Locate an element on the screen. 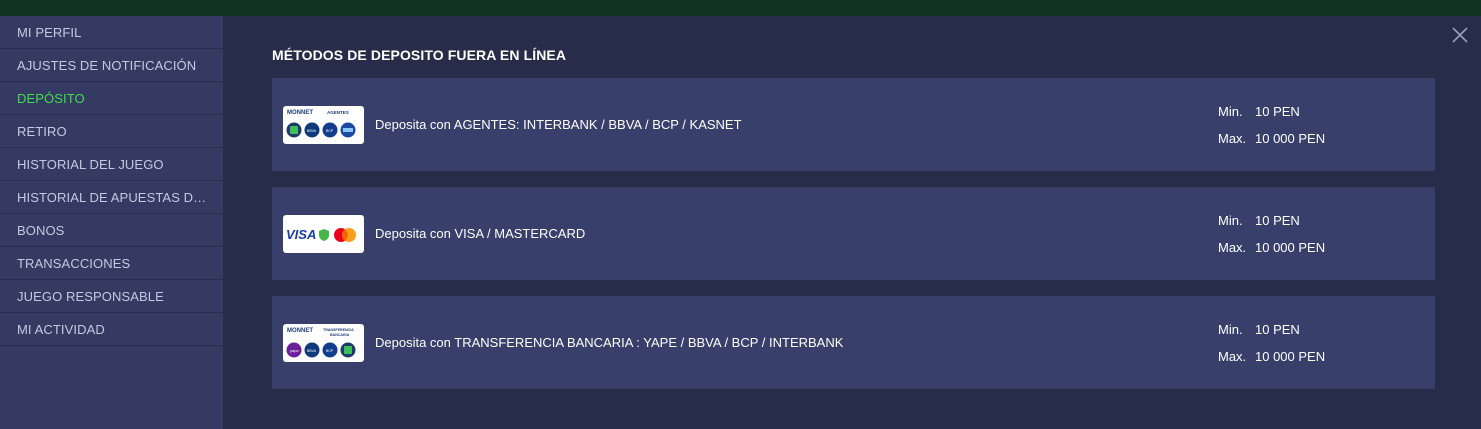 The height and width of the screenshot is (429, 1481). sidebar-item-label: JUEGO RESPONSABLE is located at coordinates (90, 296).